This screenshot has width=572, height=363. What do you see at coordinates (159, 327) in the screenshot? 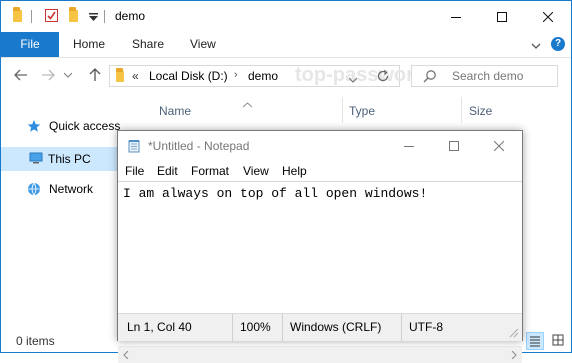
I see `cursor-position: Ln 1, Col 40` at bounding box center [159, 327].